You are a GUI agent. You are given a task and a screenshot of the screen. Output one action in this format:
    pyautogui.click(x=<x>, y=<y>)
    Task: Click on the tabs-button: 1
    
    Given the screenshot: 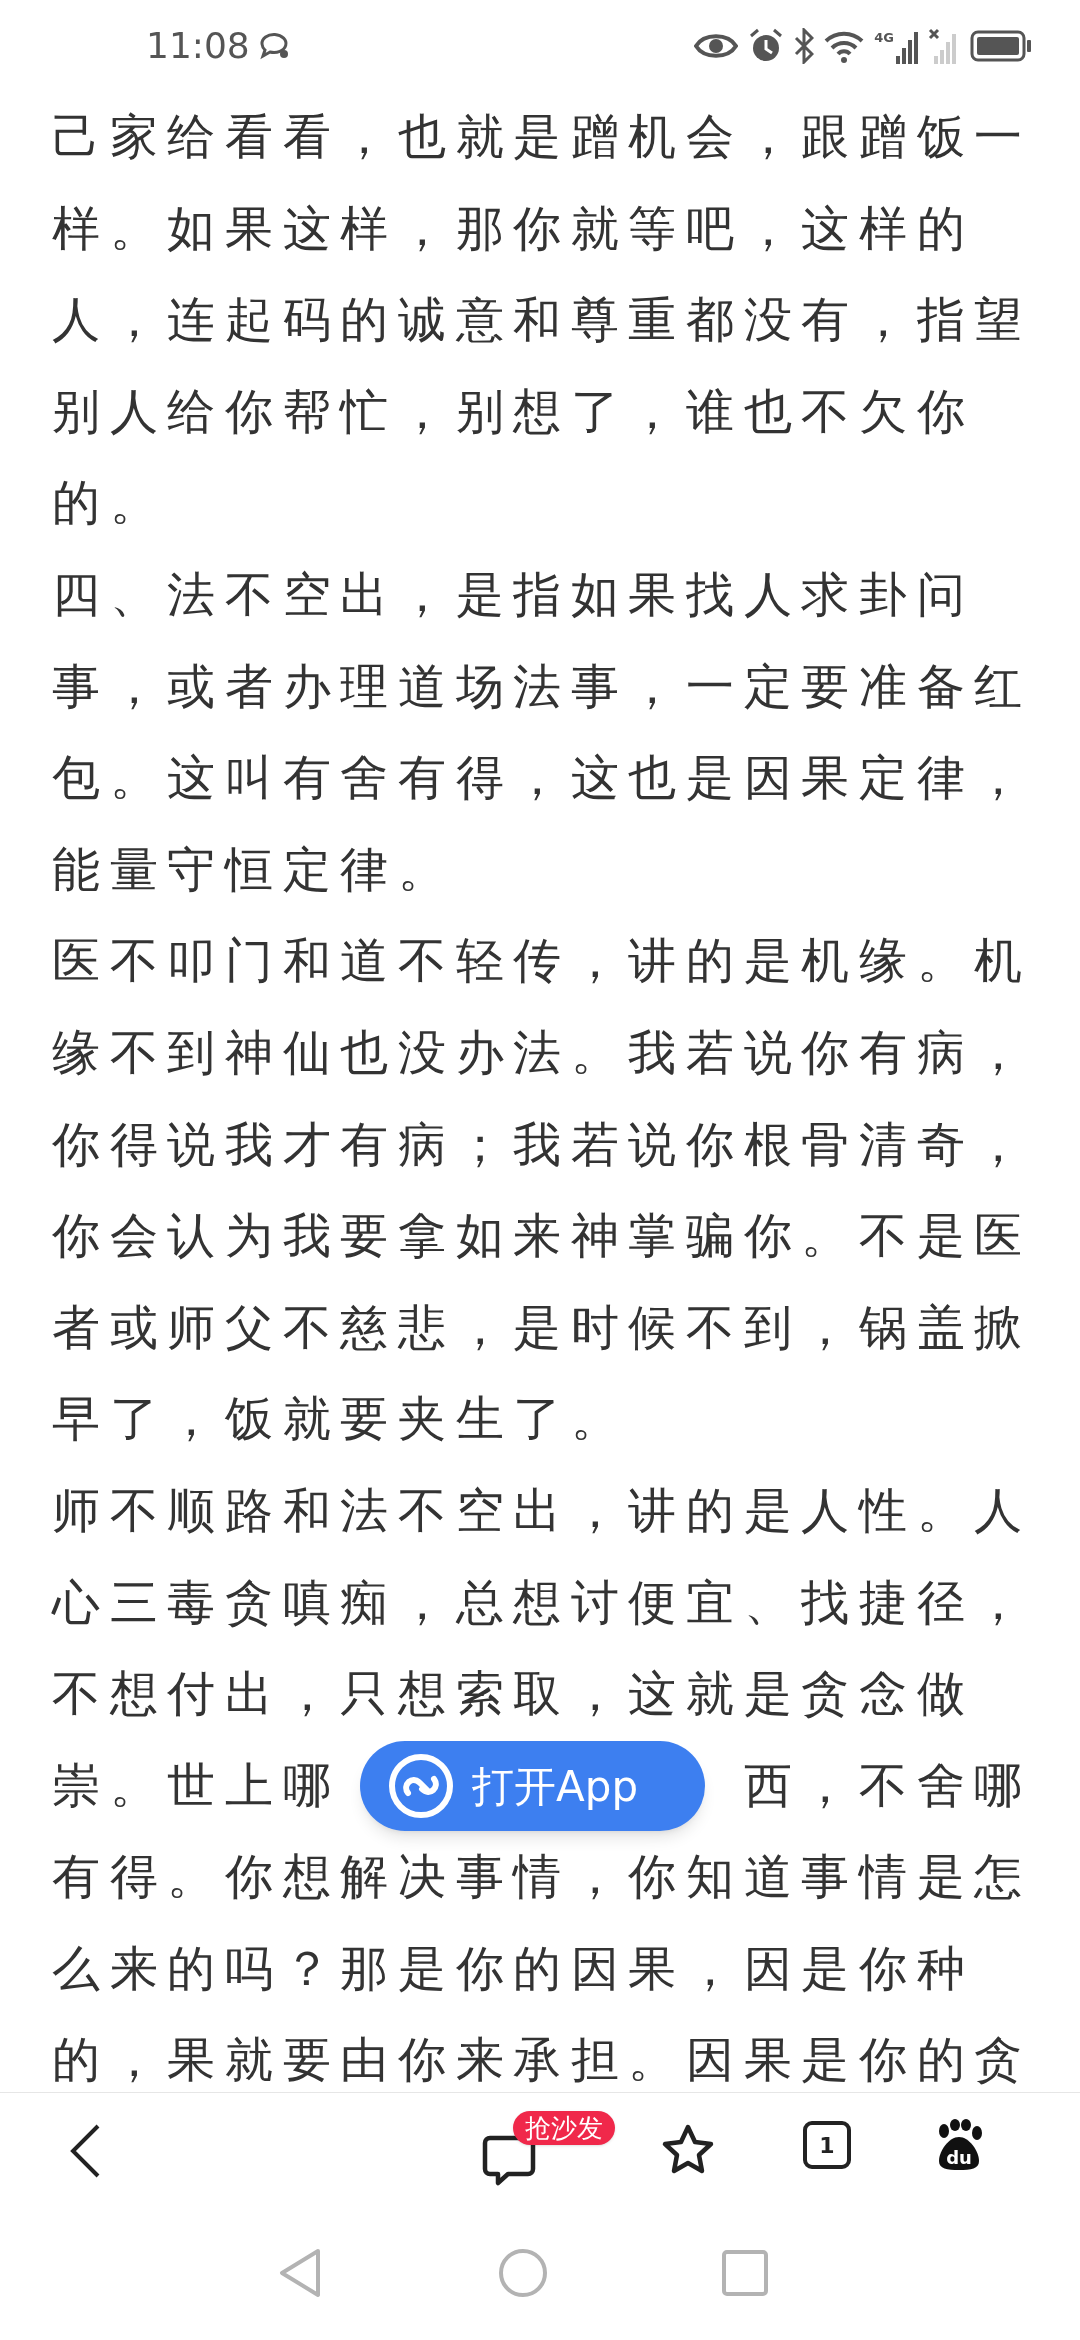 What is the action you would take?
    pyautogui.click(x=827, y=2145)
    